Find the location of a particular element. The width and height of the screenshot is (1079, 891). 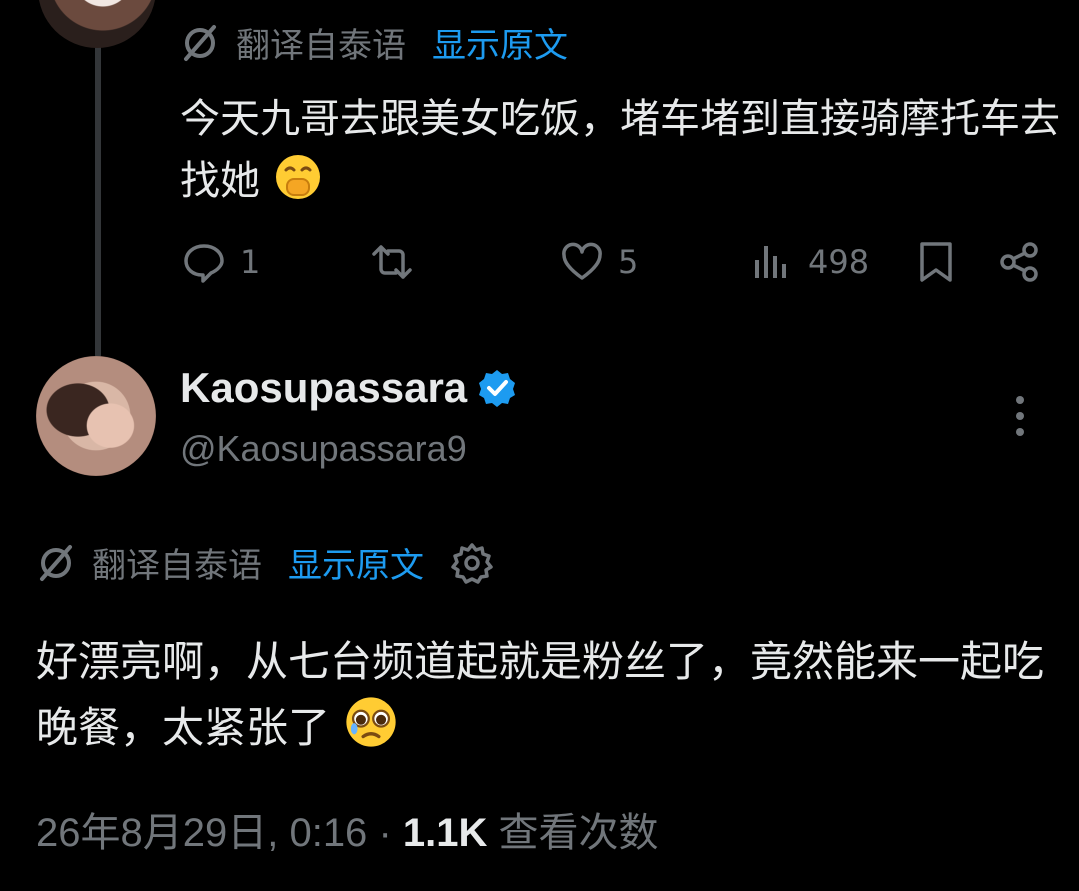

bookmark-button is located at coordinates (936, 262).